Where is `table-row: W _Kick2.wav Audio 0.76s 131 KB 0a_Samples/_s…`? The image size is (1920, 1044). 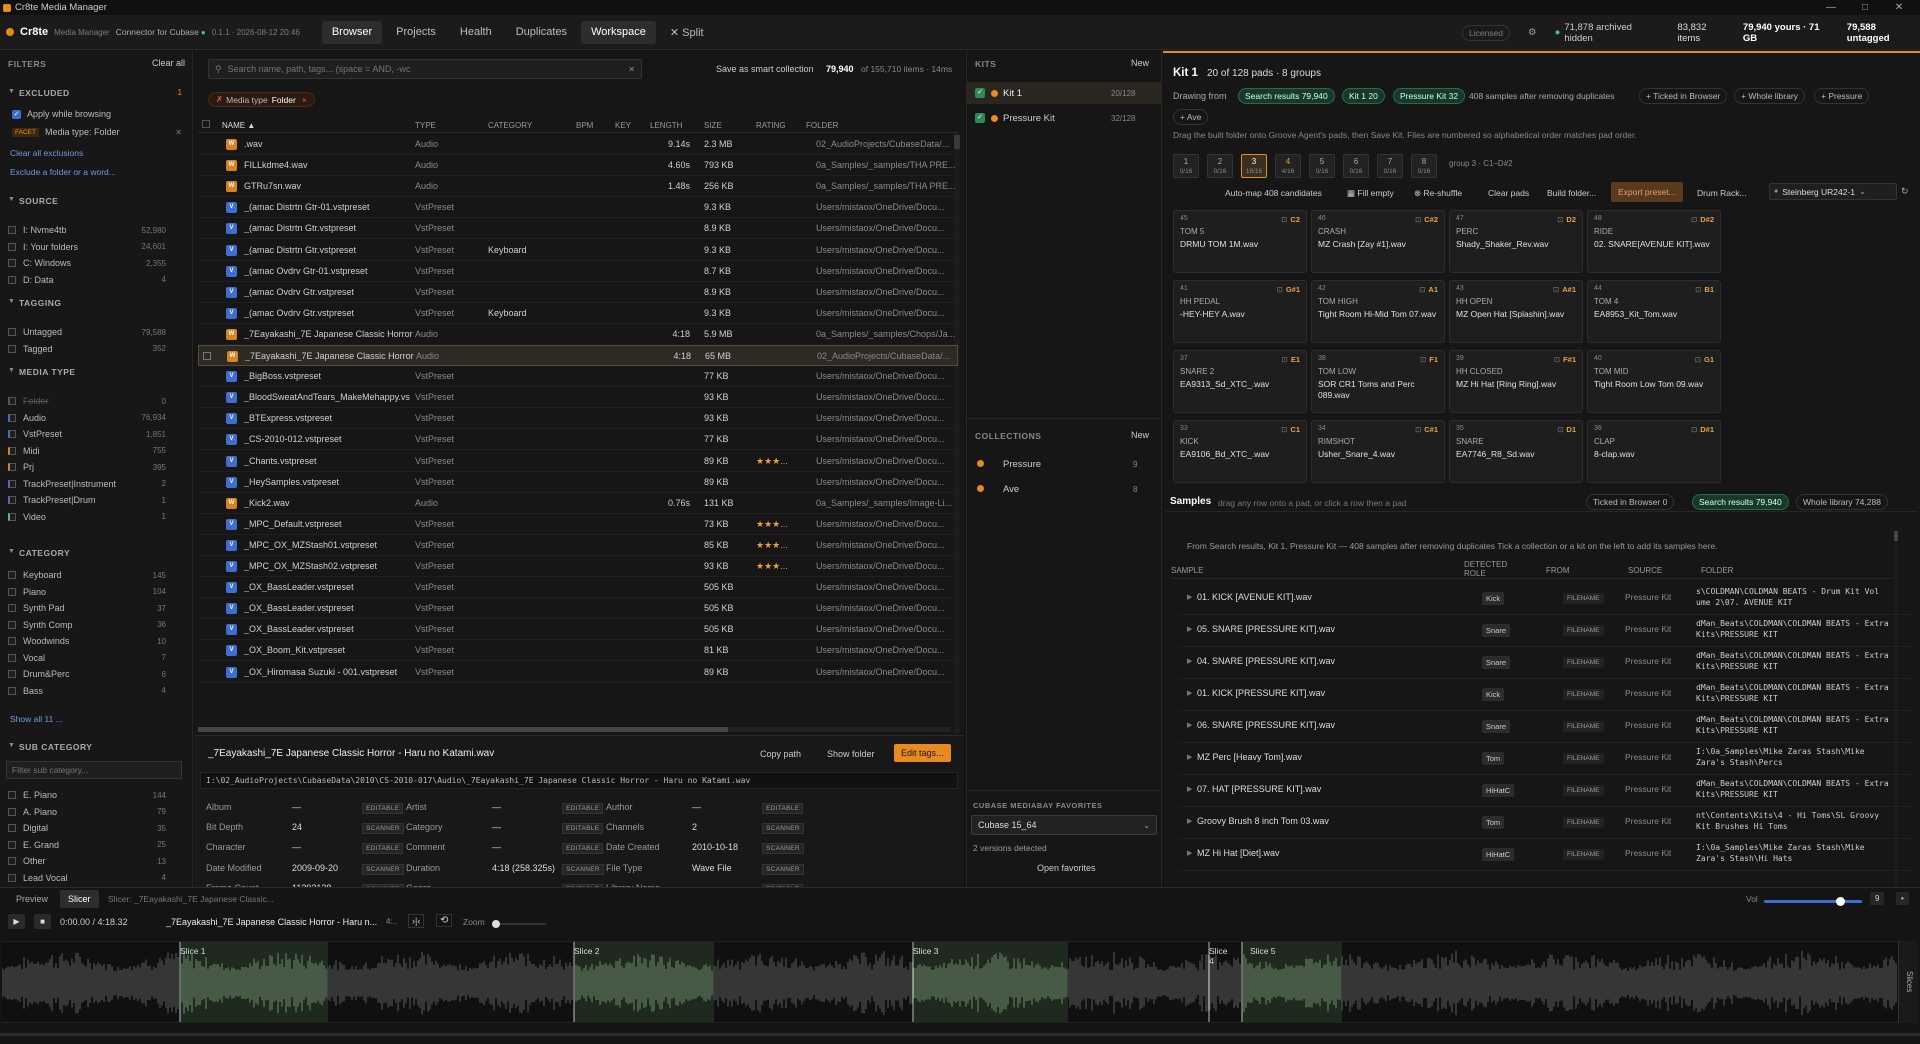
table-row: W _Kick2.wav Audio 0.76s 131 KB 0a_Samples/_s… is located at coordinates (578, 503).